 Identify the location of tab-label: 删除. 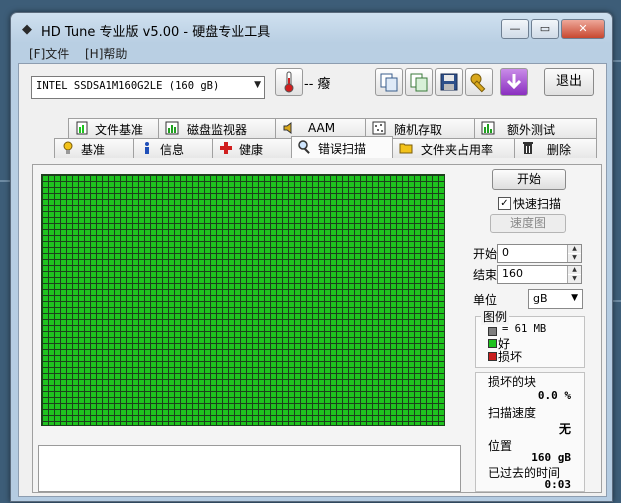
(559, 150).